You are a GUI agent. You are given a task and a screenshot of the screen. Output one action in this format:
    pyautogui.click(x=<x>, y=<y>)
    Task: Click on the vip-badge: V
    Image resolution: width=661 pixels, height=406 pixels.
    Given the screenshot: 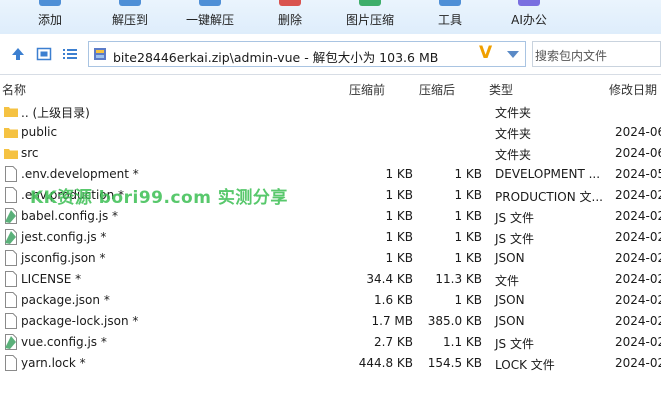 What is the action you would take?
    pyautogui.click(x=485, y=53)
    